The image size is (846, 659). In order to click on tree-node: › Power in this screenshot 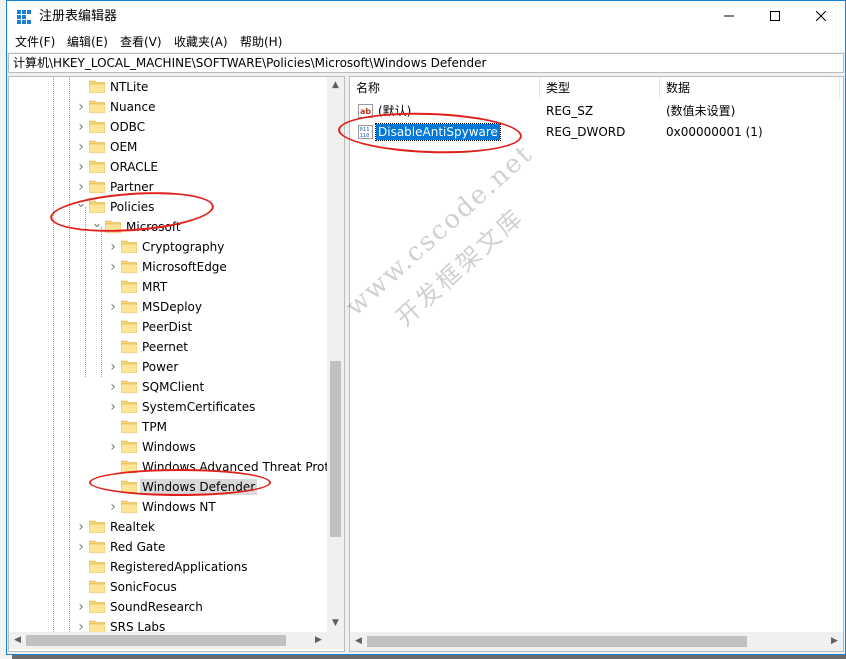, I will do `click(174, 367)`.